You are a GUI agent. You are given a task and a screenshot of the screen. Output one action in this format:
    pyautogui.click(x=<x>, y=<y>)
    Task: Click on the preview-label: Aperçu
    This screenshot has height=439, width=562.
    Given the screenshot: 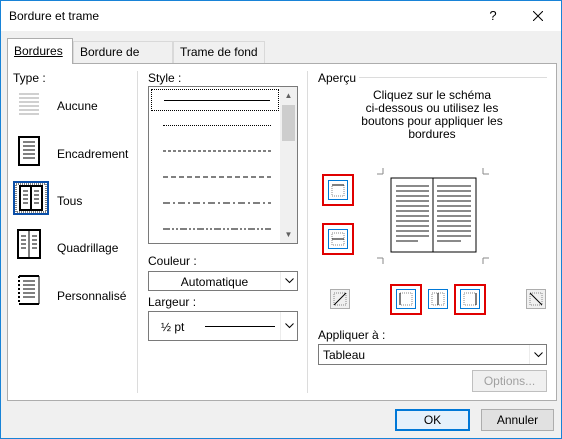 What is the action you would take?
    pyautogui.click(x=337, y=78)
    